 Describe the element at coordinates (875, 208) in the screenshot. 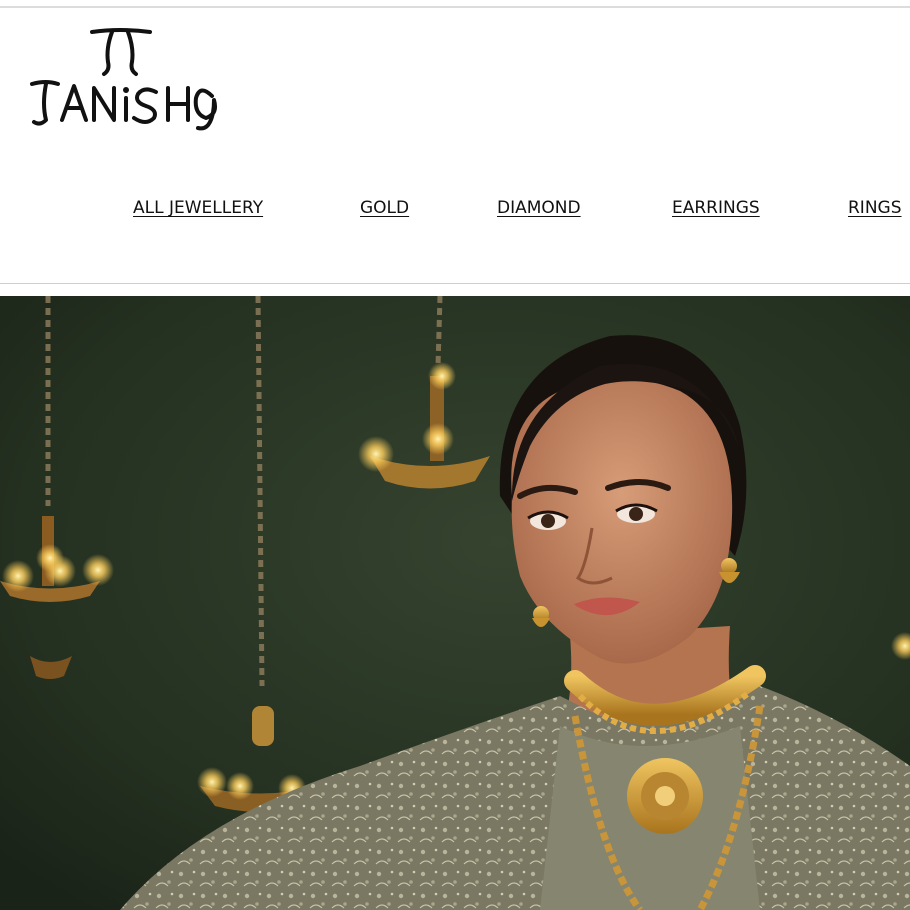

I see `nav-link-rings: RINGS` at that location.